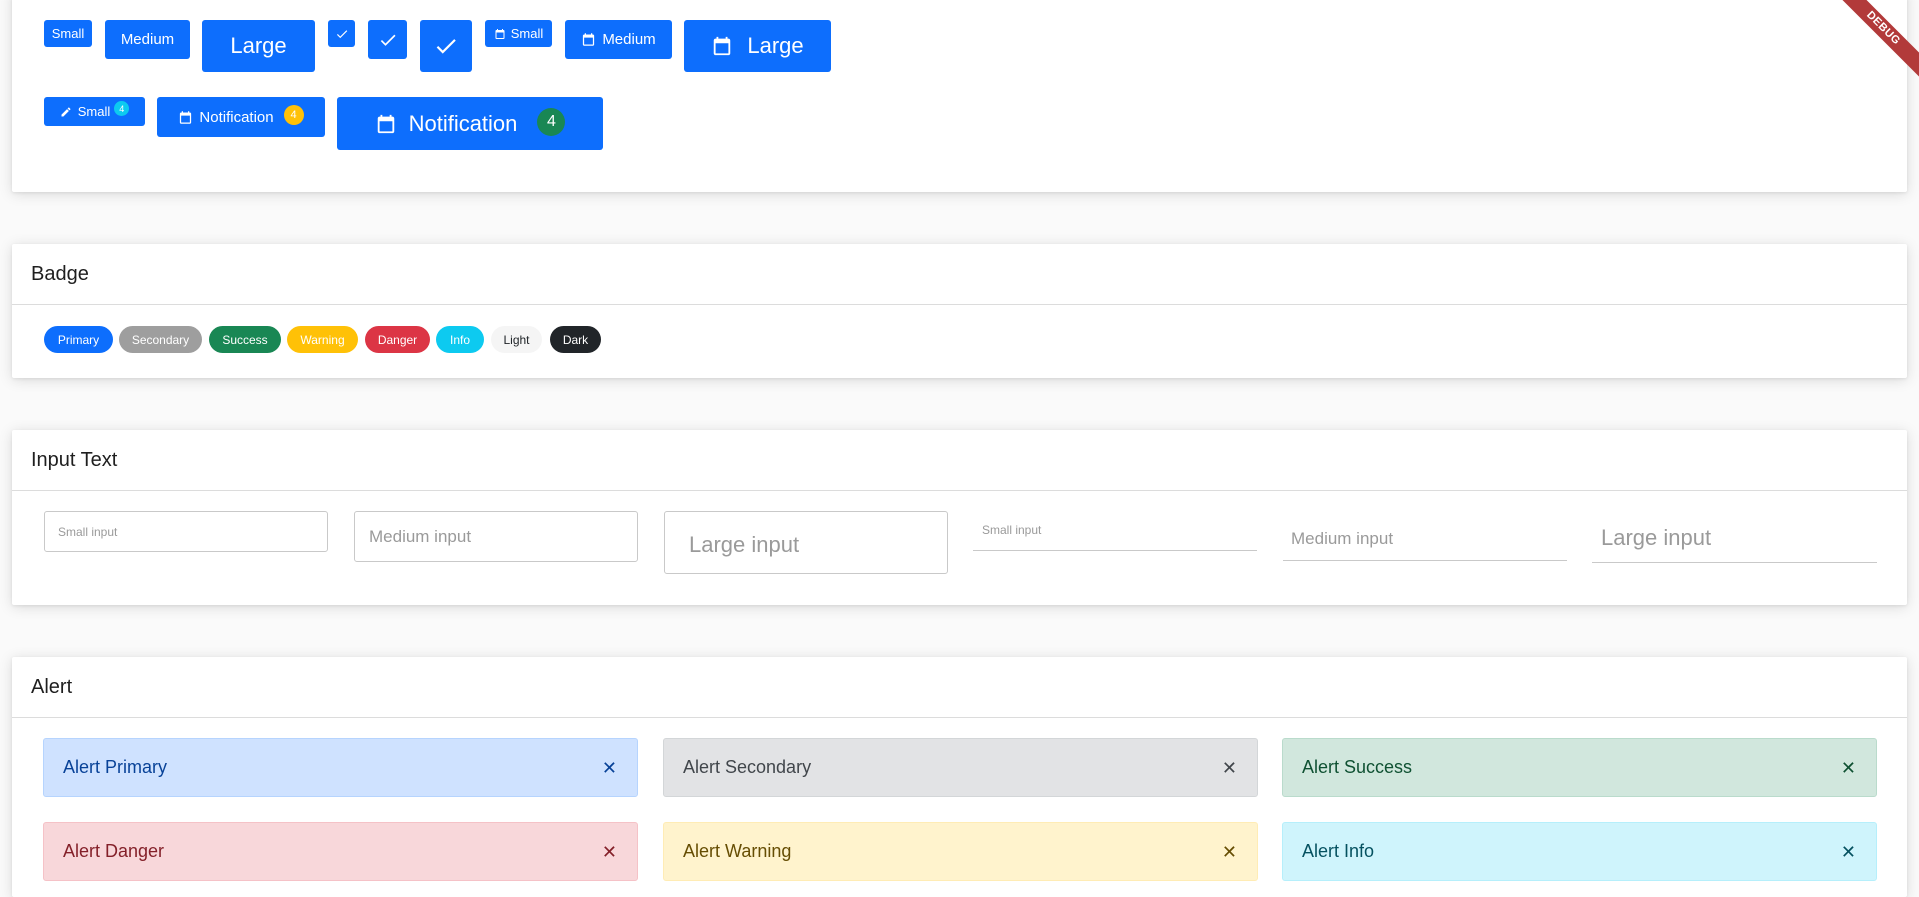  Describe the element at coordinates (737, 851) in the screenshot. I see `alert-text: Alert Warning` at that location.